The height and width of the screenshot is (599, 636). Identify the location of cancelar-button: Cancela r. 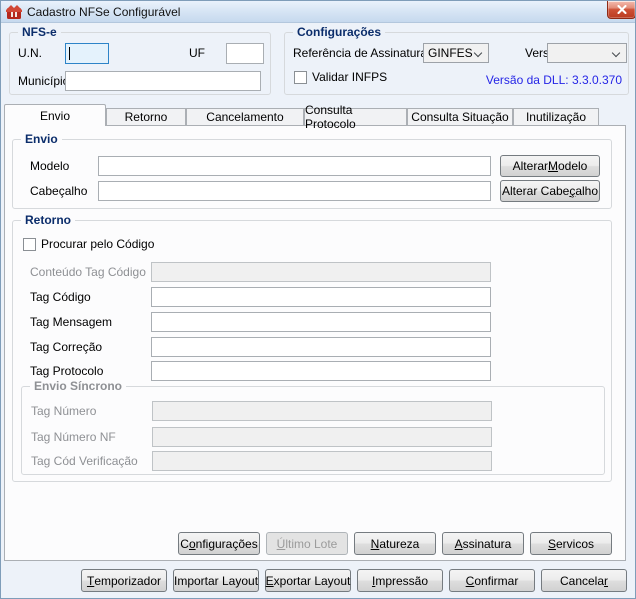
(584, 580).